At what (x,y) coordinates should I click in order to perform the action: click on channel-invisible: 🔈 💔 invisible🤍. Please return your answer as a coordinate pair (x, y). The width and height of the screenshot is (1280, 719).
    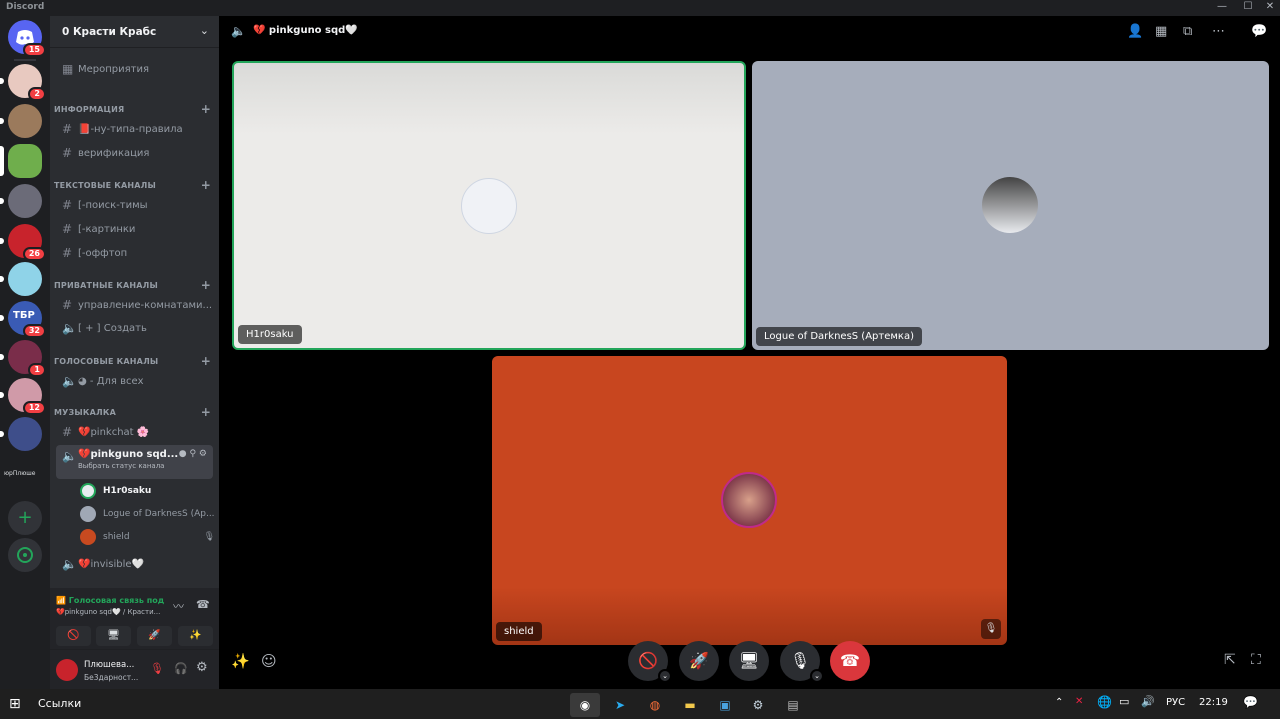
    Looking at the image, I should click on (134, 564).